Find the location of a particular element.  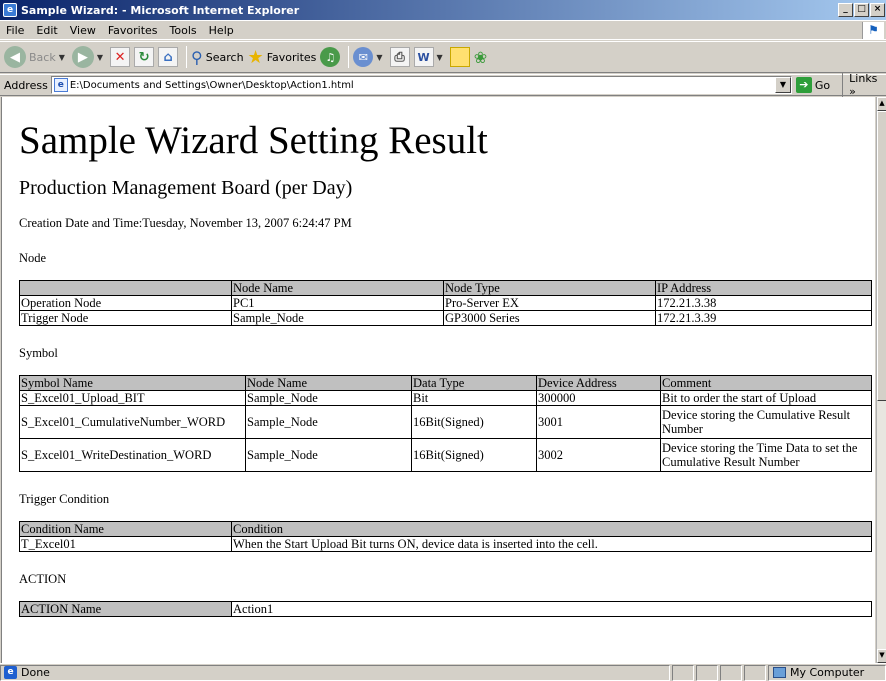

menu-view: View is located at coordinates (83, 30).